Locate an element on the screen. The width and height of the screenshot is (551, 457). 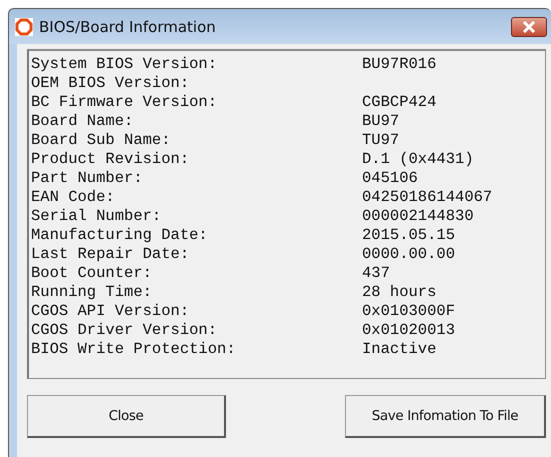
info-label: Board Sub Name: is located at coordinates (101, 140).